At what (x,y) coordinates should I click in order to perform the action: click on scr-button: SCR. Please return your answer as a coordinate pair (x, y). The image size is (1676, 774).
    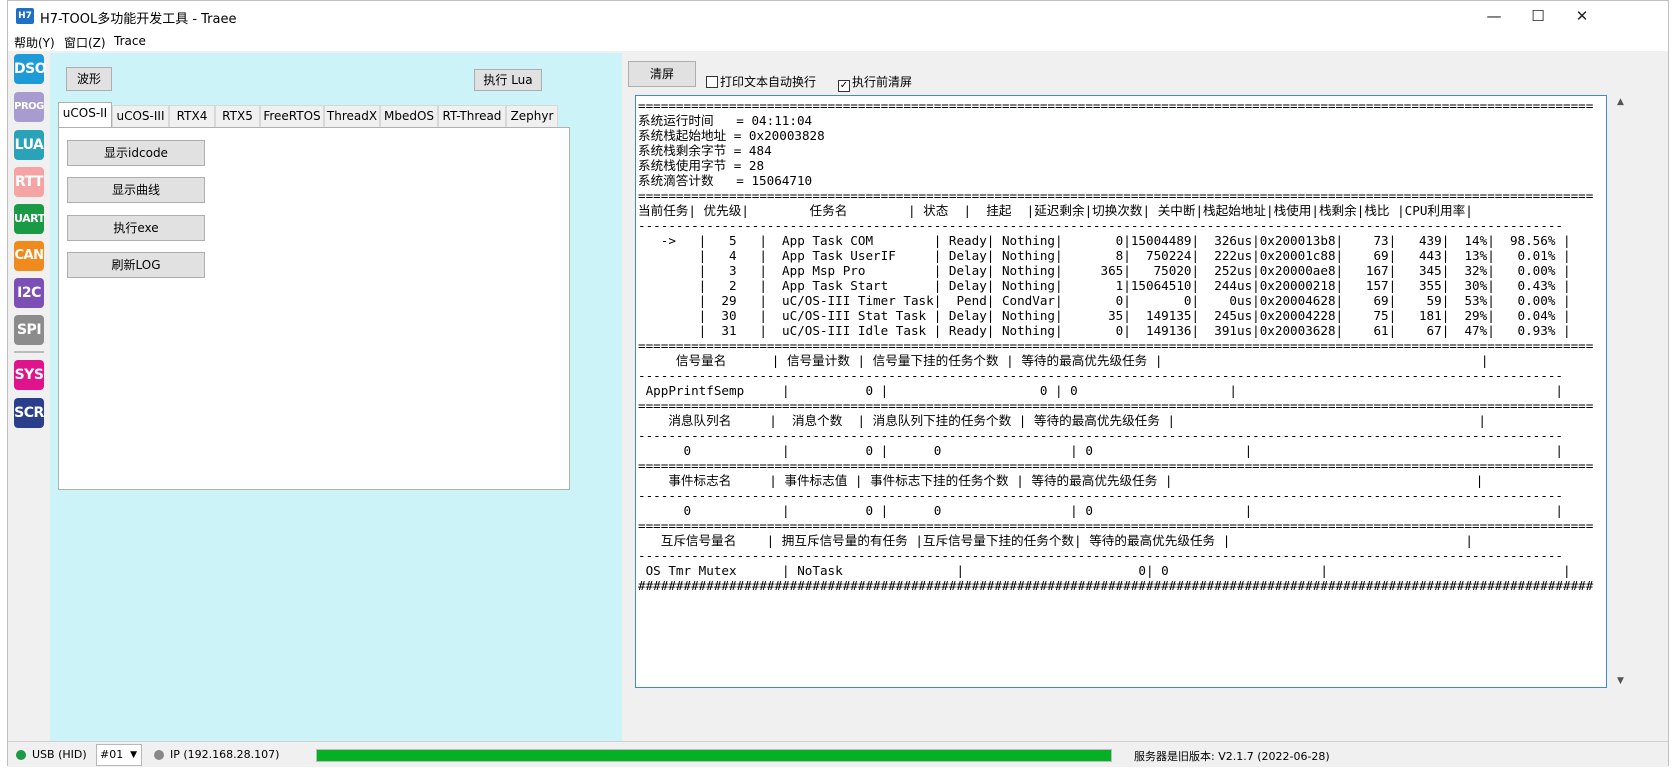
    Looking at the image, I should click on (29, 413).